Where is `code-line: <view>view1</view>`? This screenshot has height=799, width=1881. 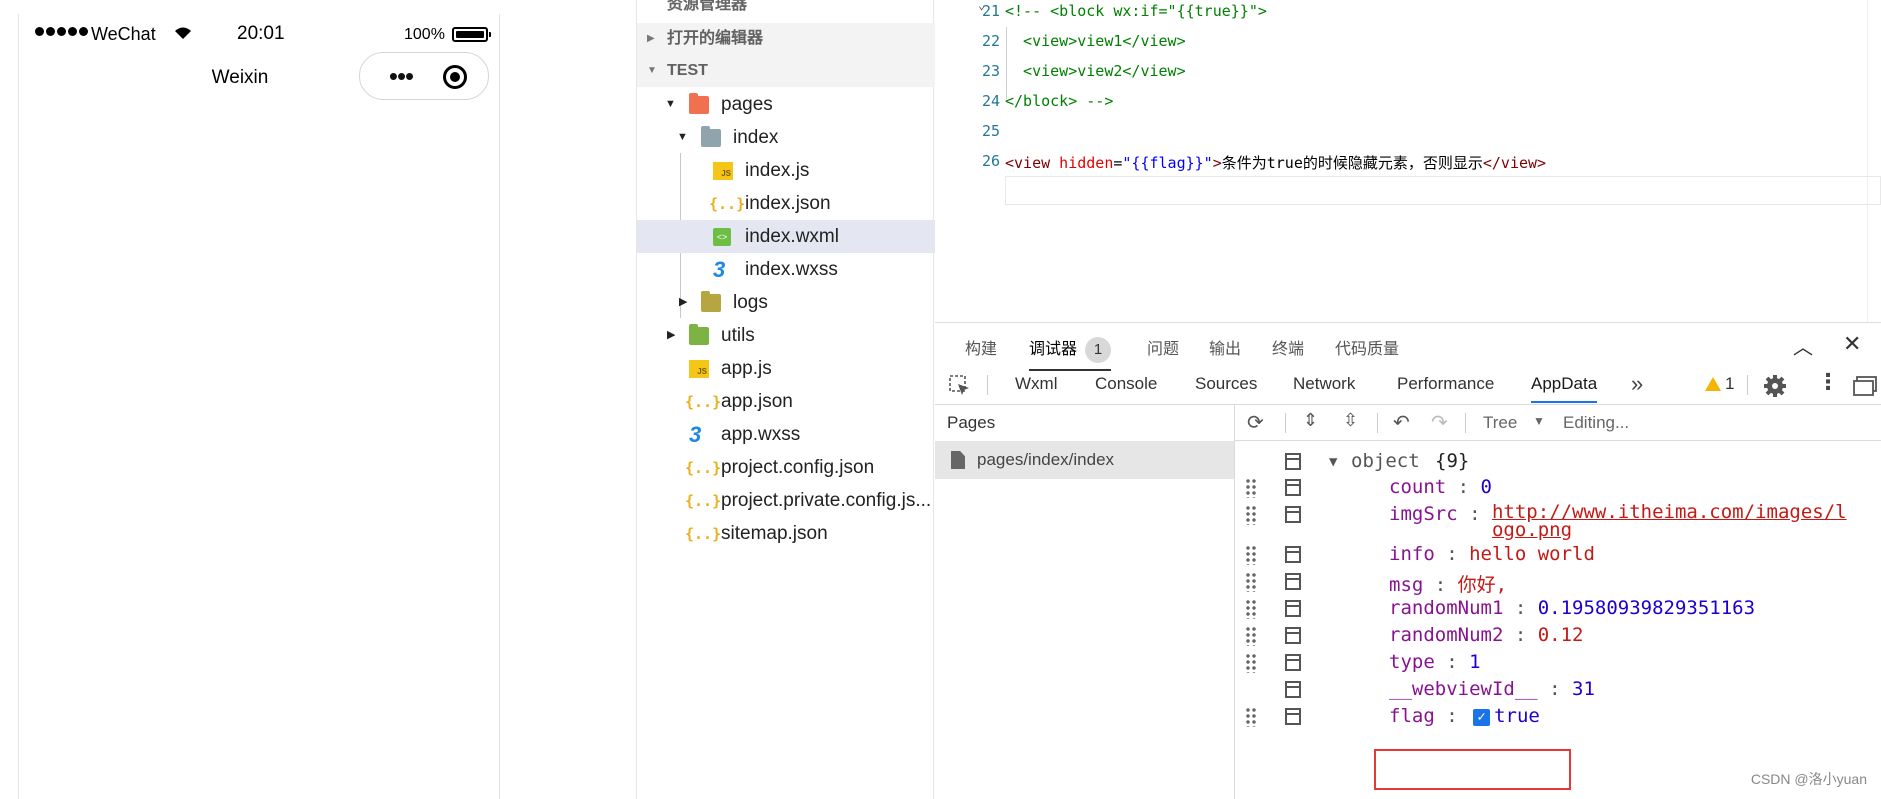
code-line: <view>view1</view> is located at coordinates (1095, 41).